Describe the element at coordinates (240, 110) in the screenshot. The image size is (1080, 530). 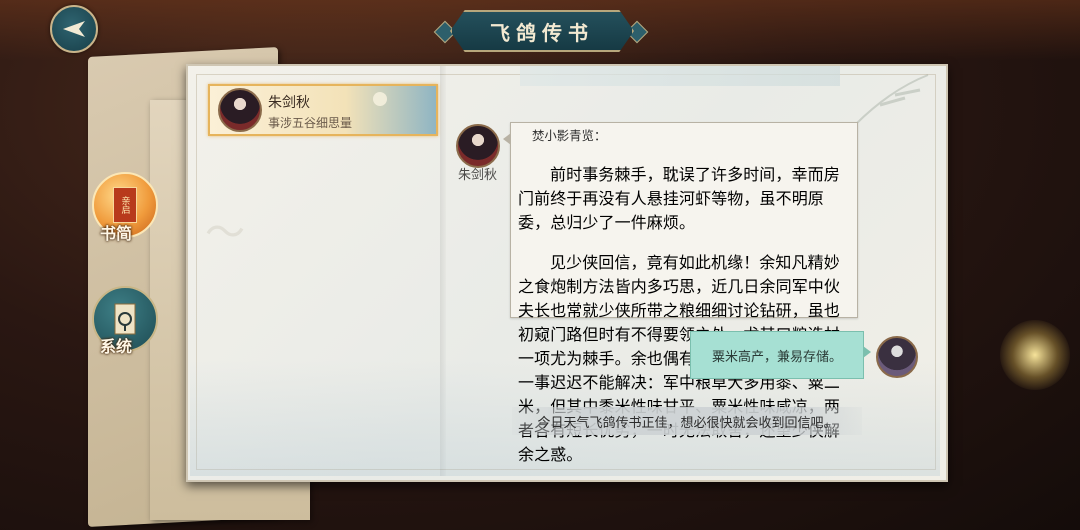
I see `contact-avatar` at that location.